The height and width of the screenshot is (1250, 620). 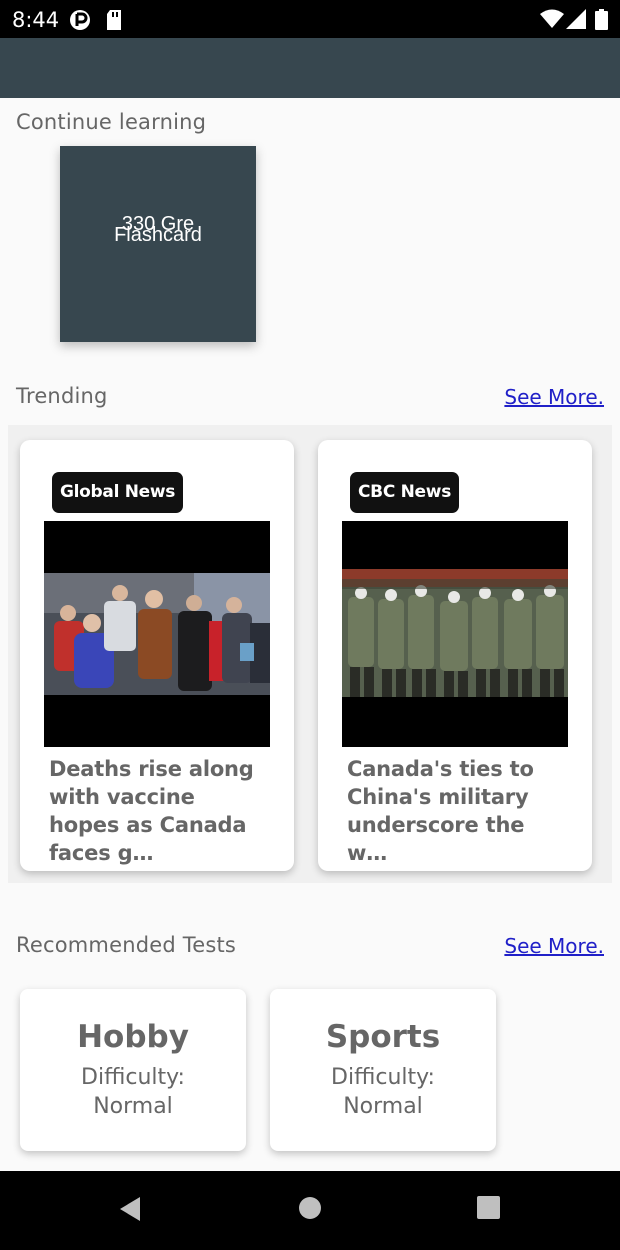 I want to click on sd-card-icon, so click(x=114, y=22).